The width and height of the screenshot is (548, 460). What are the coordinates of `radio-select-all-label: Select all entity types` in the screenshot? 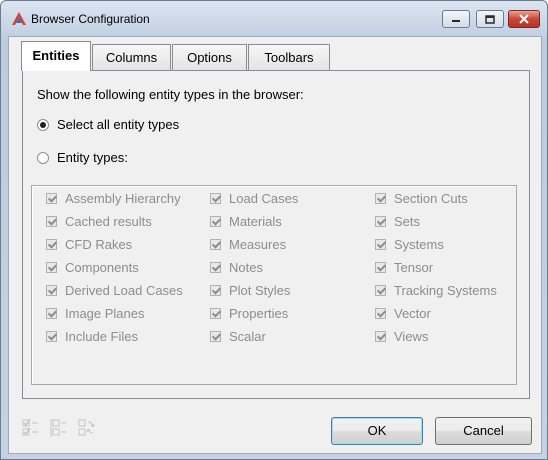 It's located at (118, 124).